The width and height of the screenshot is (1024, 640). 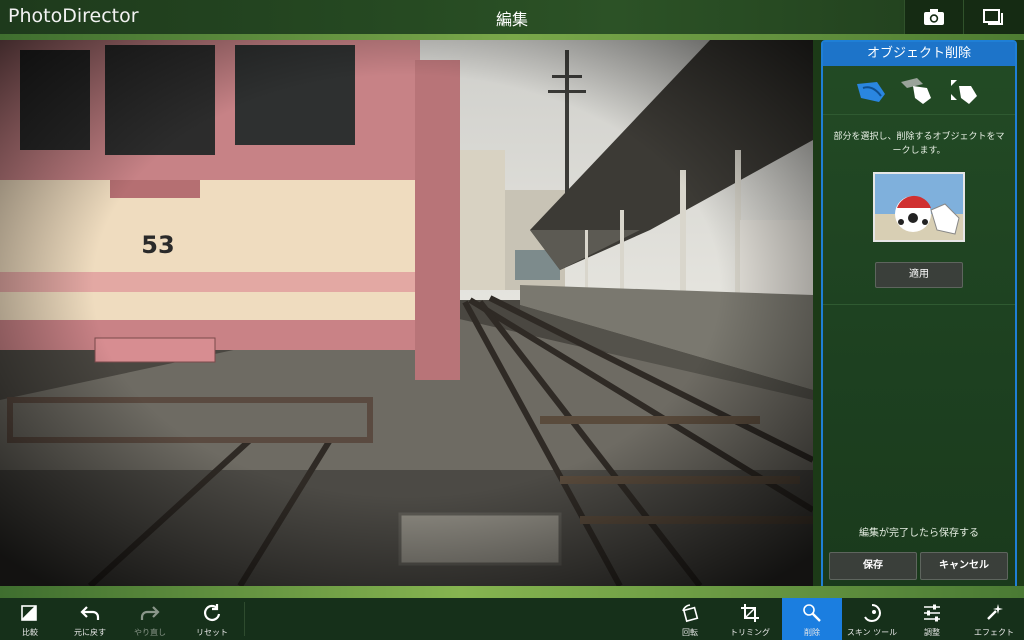 I want to click on accent-strip-bottom, so click(x=512, y=592).